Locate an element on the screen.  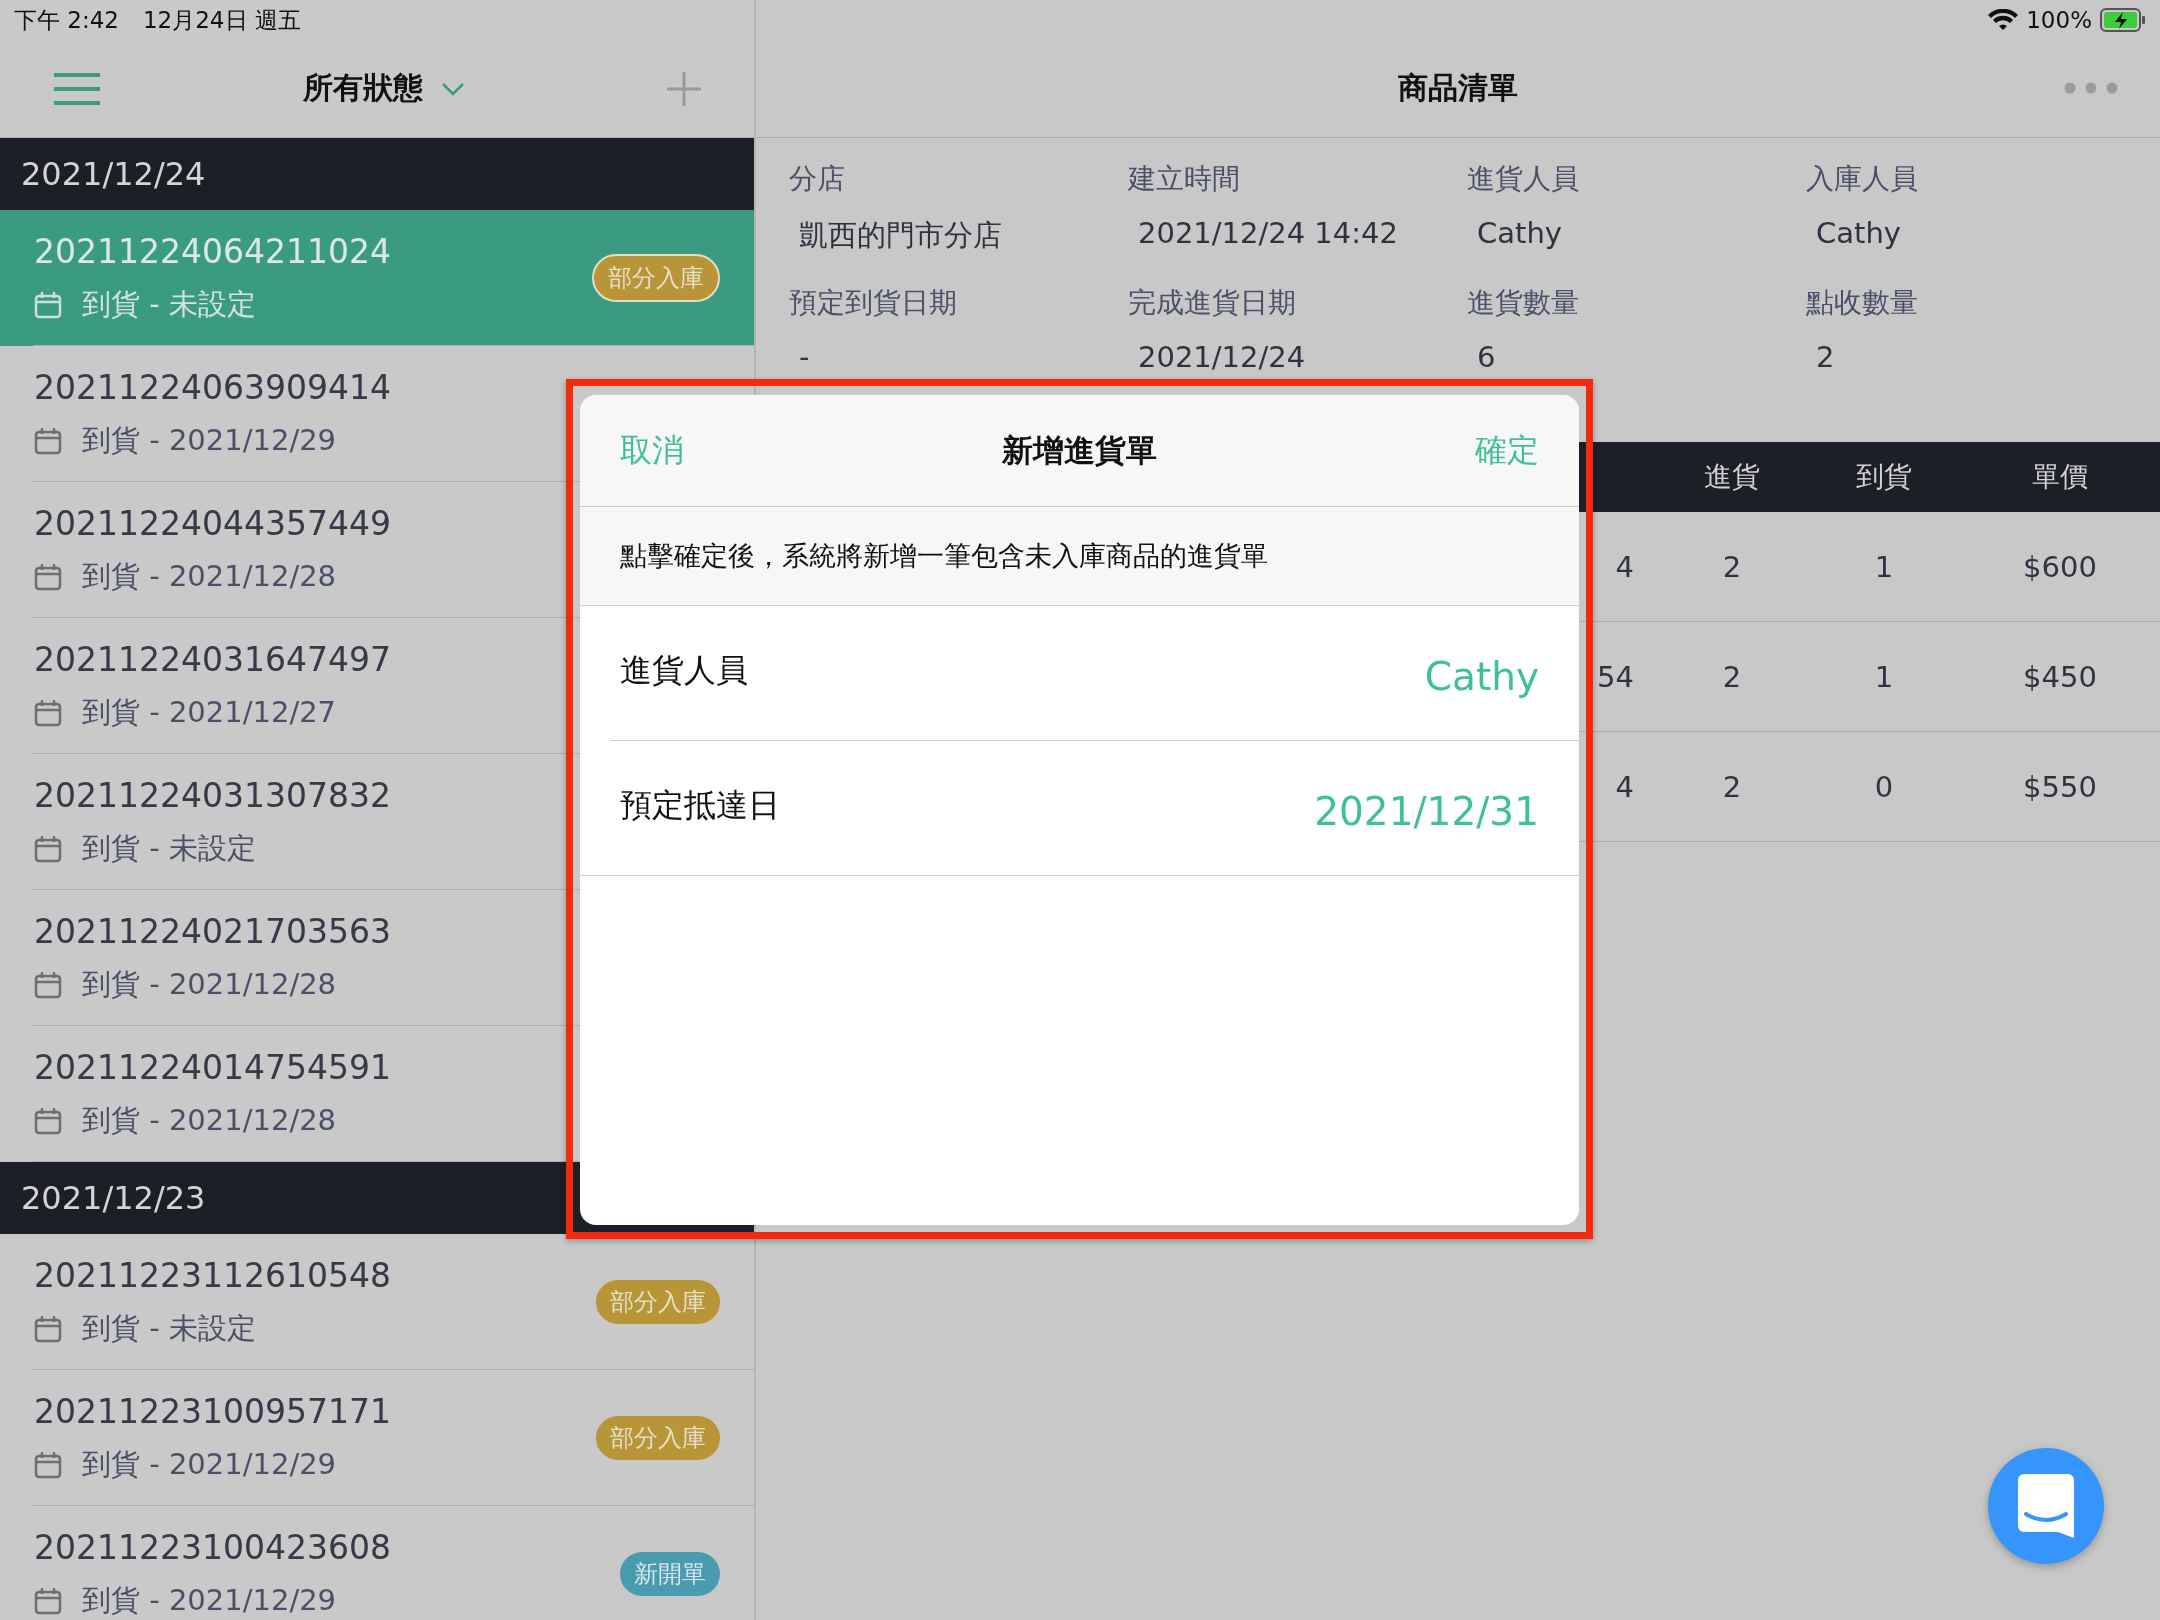
field-value: 2021/12/24 is located at coordinates (1222, 357).